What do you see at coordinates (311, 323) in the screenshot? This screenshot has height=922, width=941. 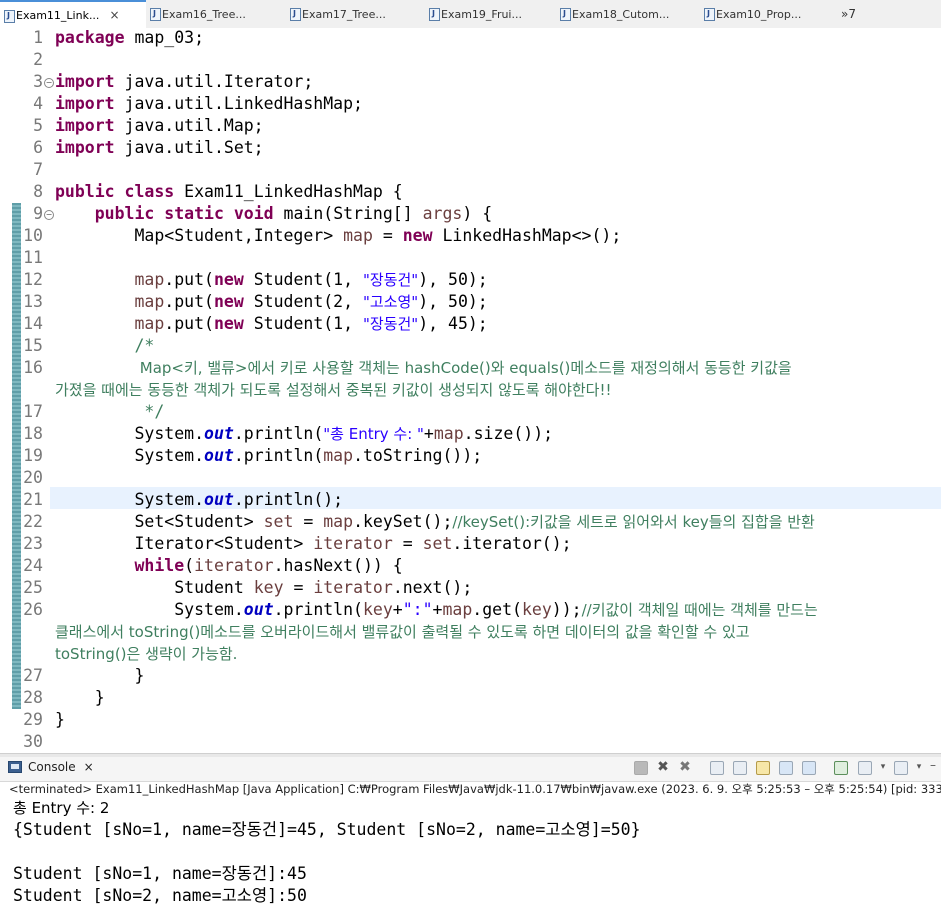 I see `code-line-14: map.put(new Student(1, "장동건"), 45);` at bounding box center [311, 323].